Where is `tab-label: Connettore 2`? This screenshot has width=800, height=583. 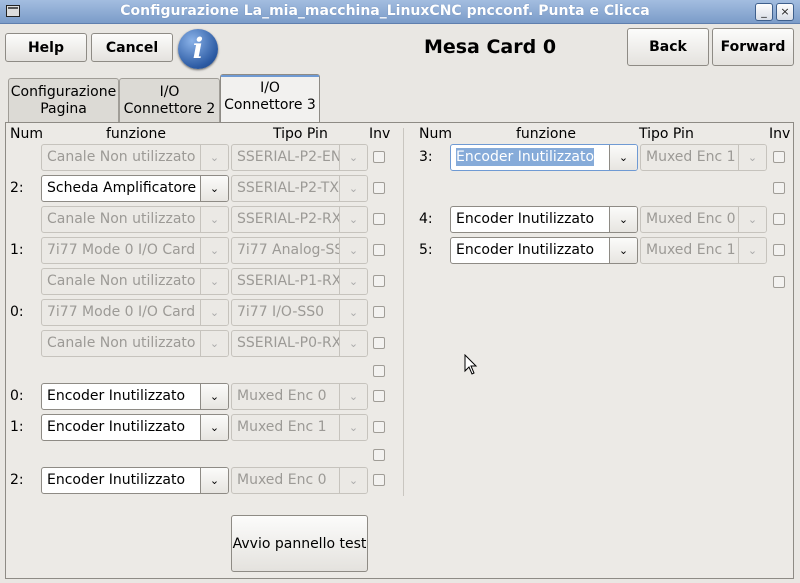
tab-label: Connettore 2 is located at coordinates (169, 109).